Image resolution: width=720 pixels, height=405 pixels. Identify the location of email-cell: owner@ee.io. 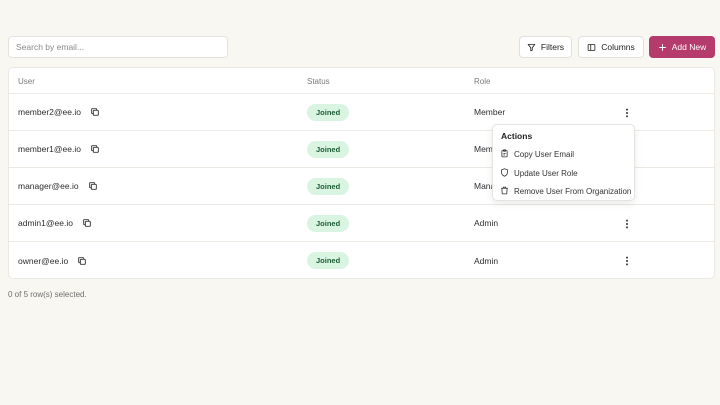
(52, 260).